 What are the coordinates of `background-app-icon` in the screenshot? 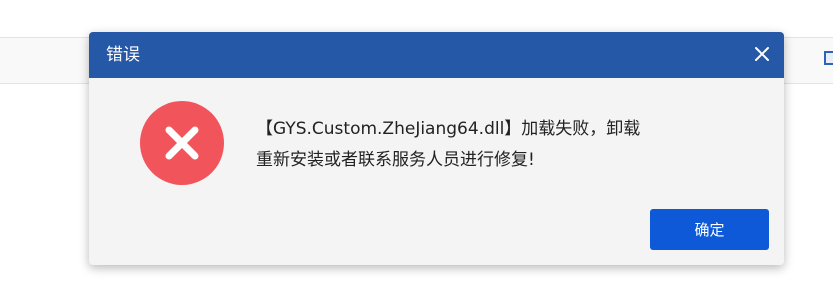 It's located at (828, 58).